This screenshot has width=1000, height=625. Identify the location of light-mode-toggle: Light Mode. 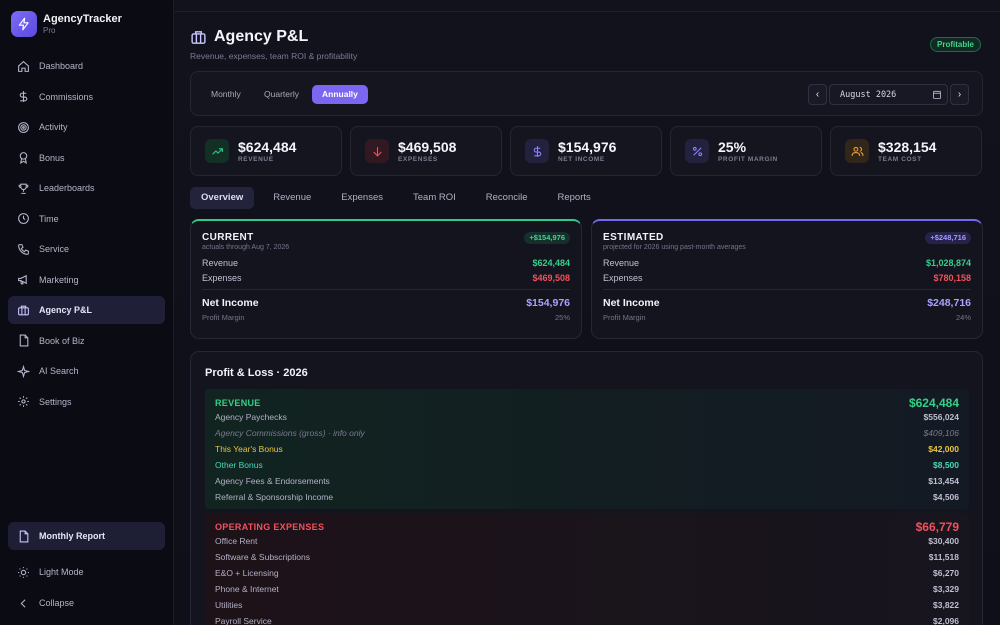
(86, 572).